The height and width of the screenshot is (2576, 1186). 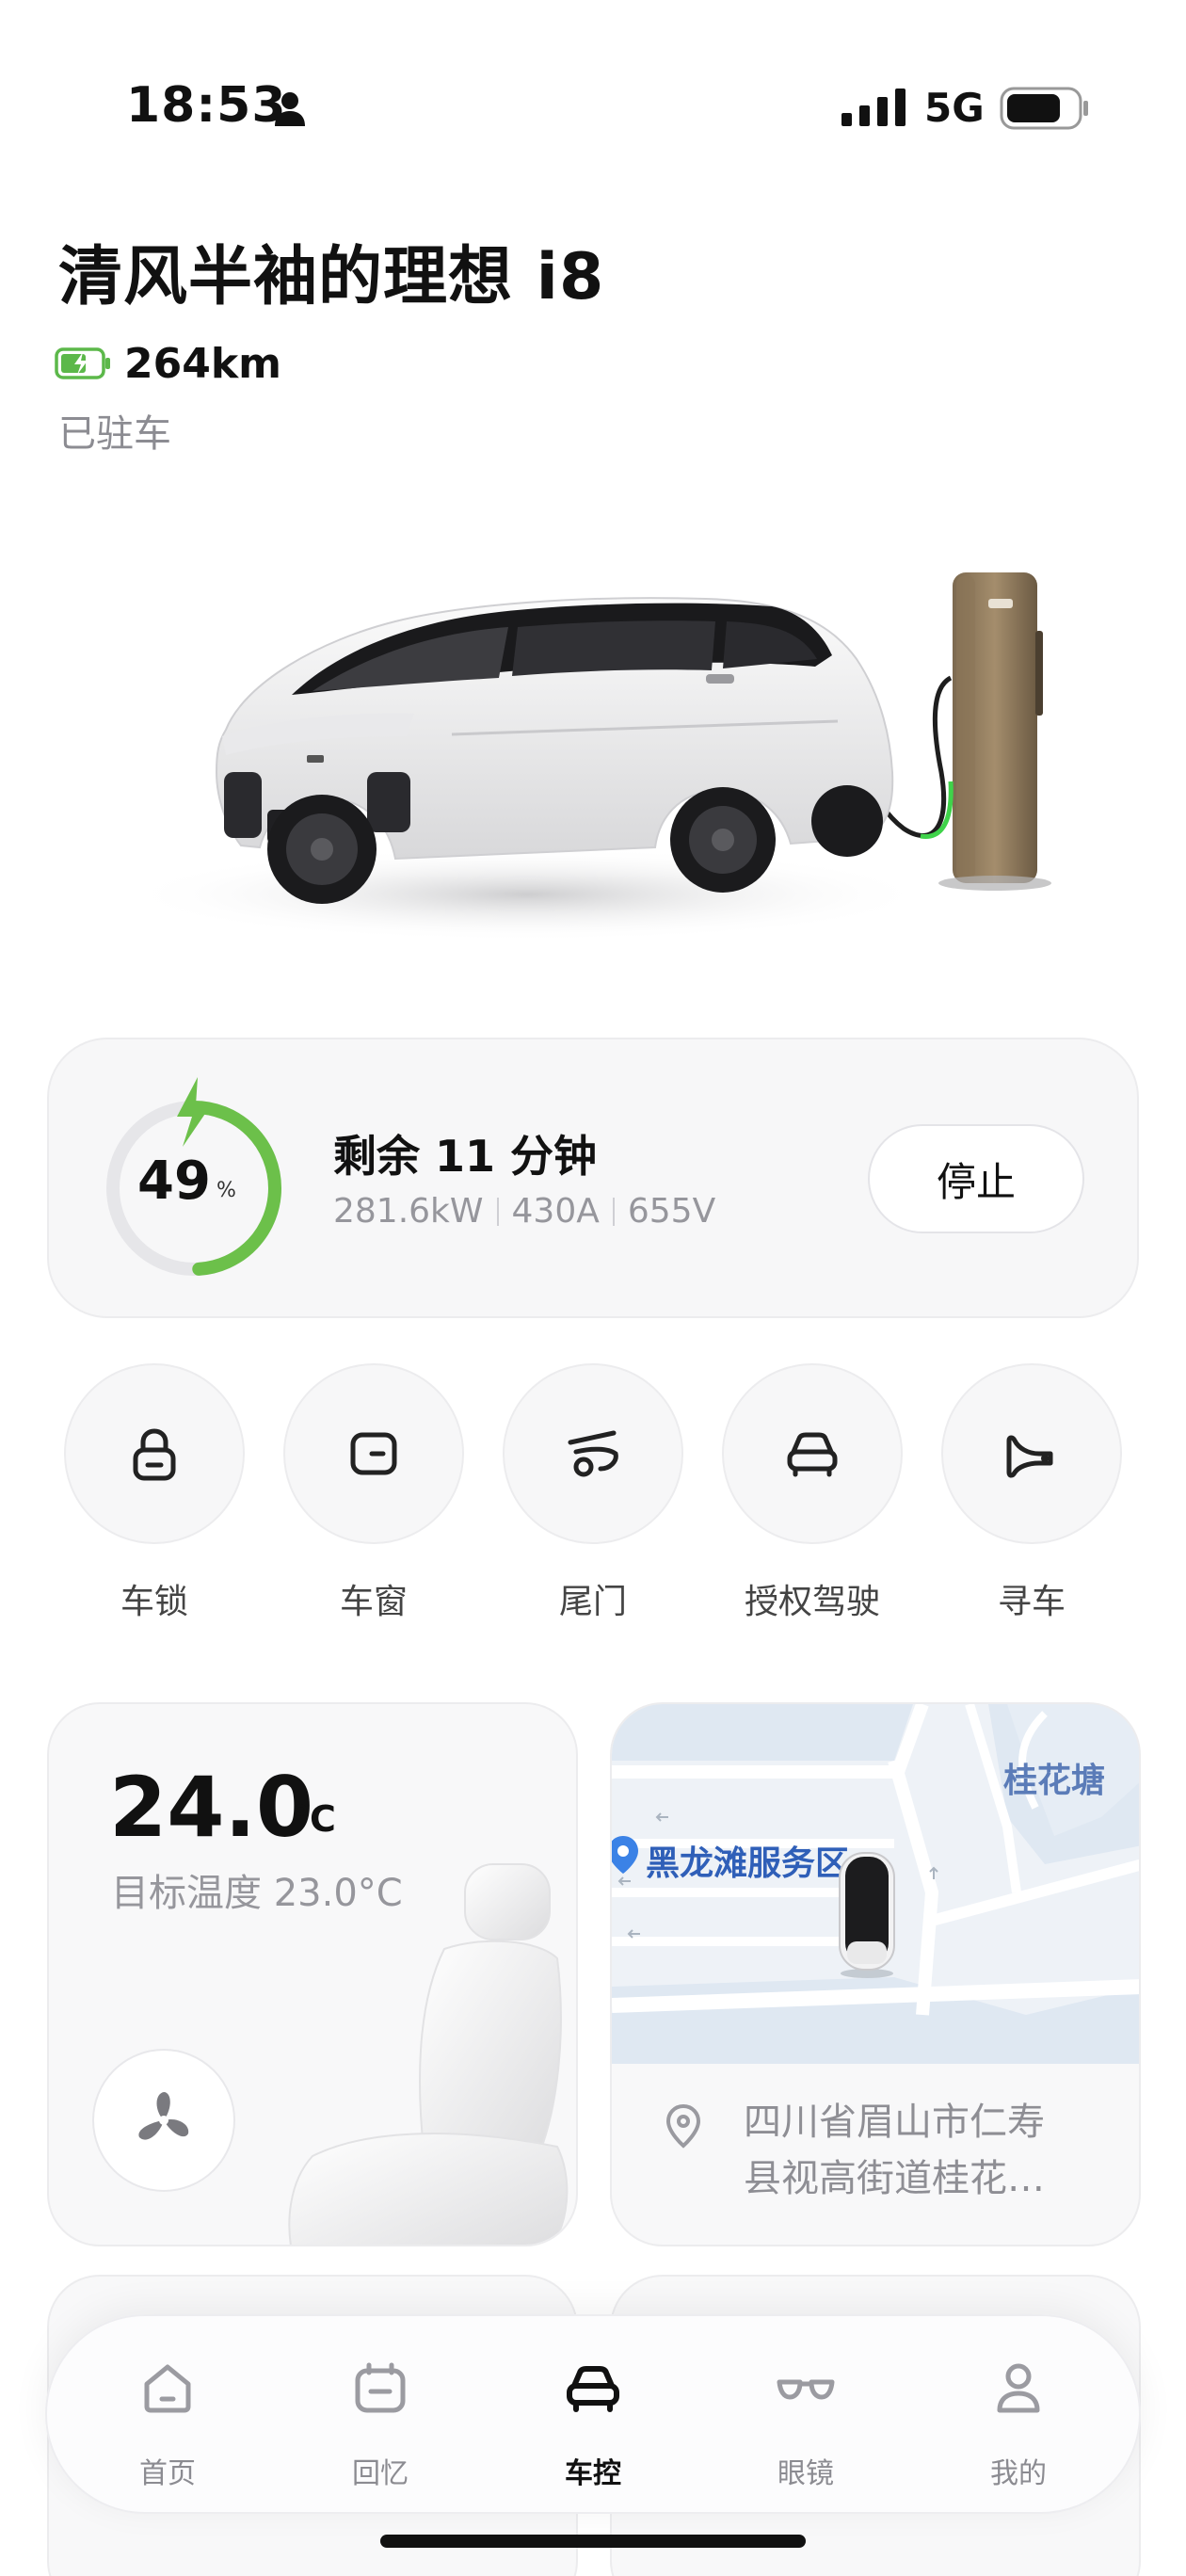 I want to click on charge-percent: 49, so click(x=174, y=1181).